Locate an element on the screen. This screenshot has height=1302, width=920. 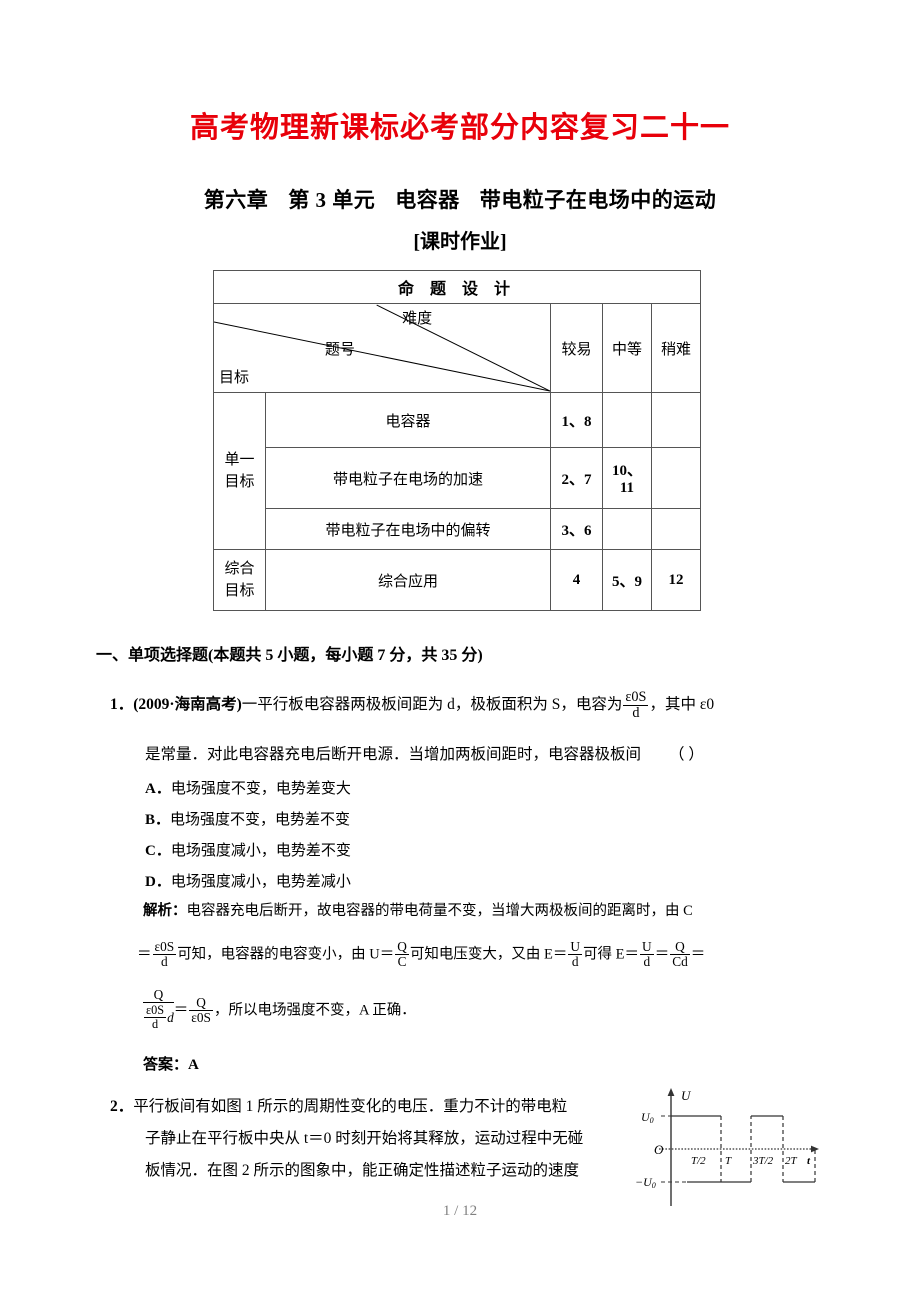
table-row-comprehensive: 综合 目标 综合应用 4 5、9 12 is located at coordinates (457, 580).